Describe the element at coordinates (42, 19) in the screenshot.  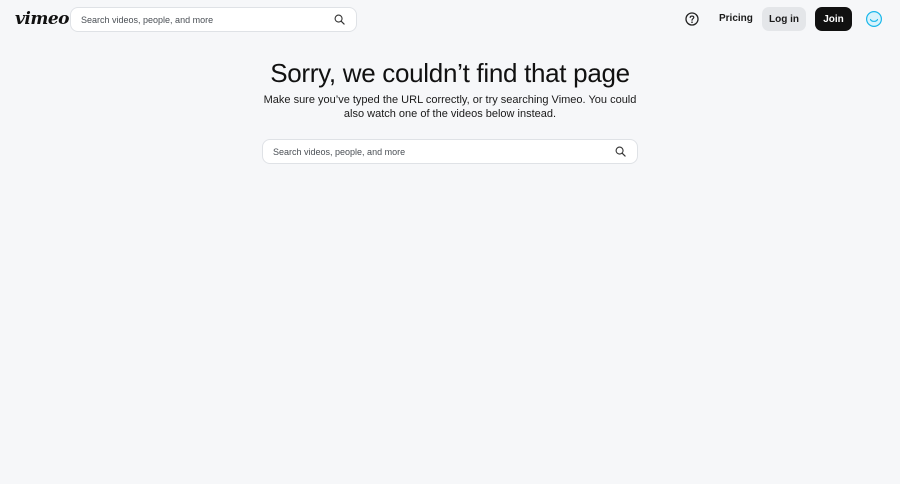
I see `vimeo-logo: vimeo` at that location.